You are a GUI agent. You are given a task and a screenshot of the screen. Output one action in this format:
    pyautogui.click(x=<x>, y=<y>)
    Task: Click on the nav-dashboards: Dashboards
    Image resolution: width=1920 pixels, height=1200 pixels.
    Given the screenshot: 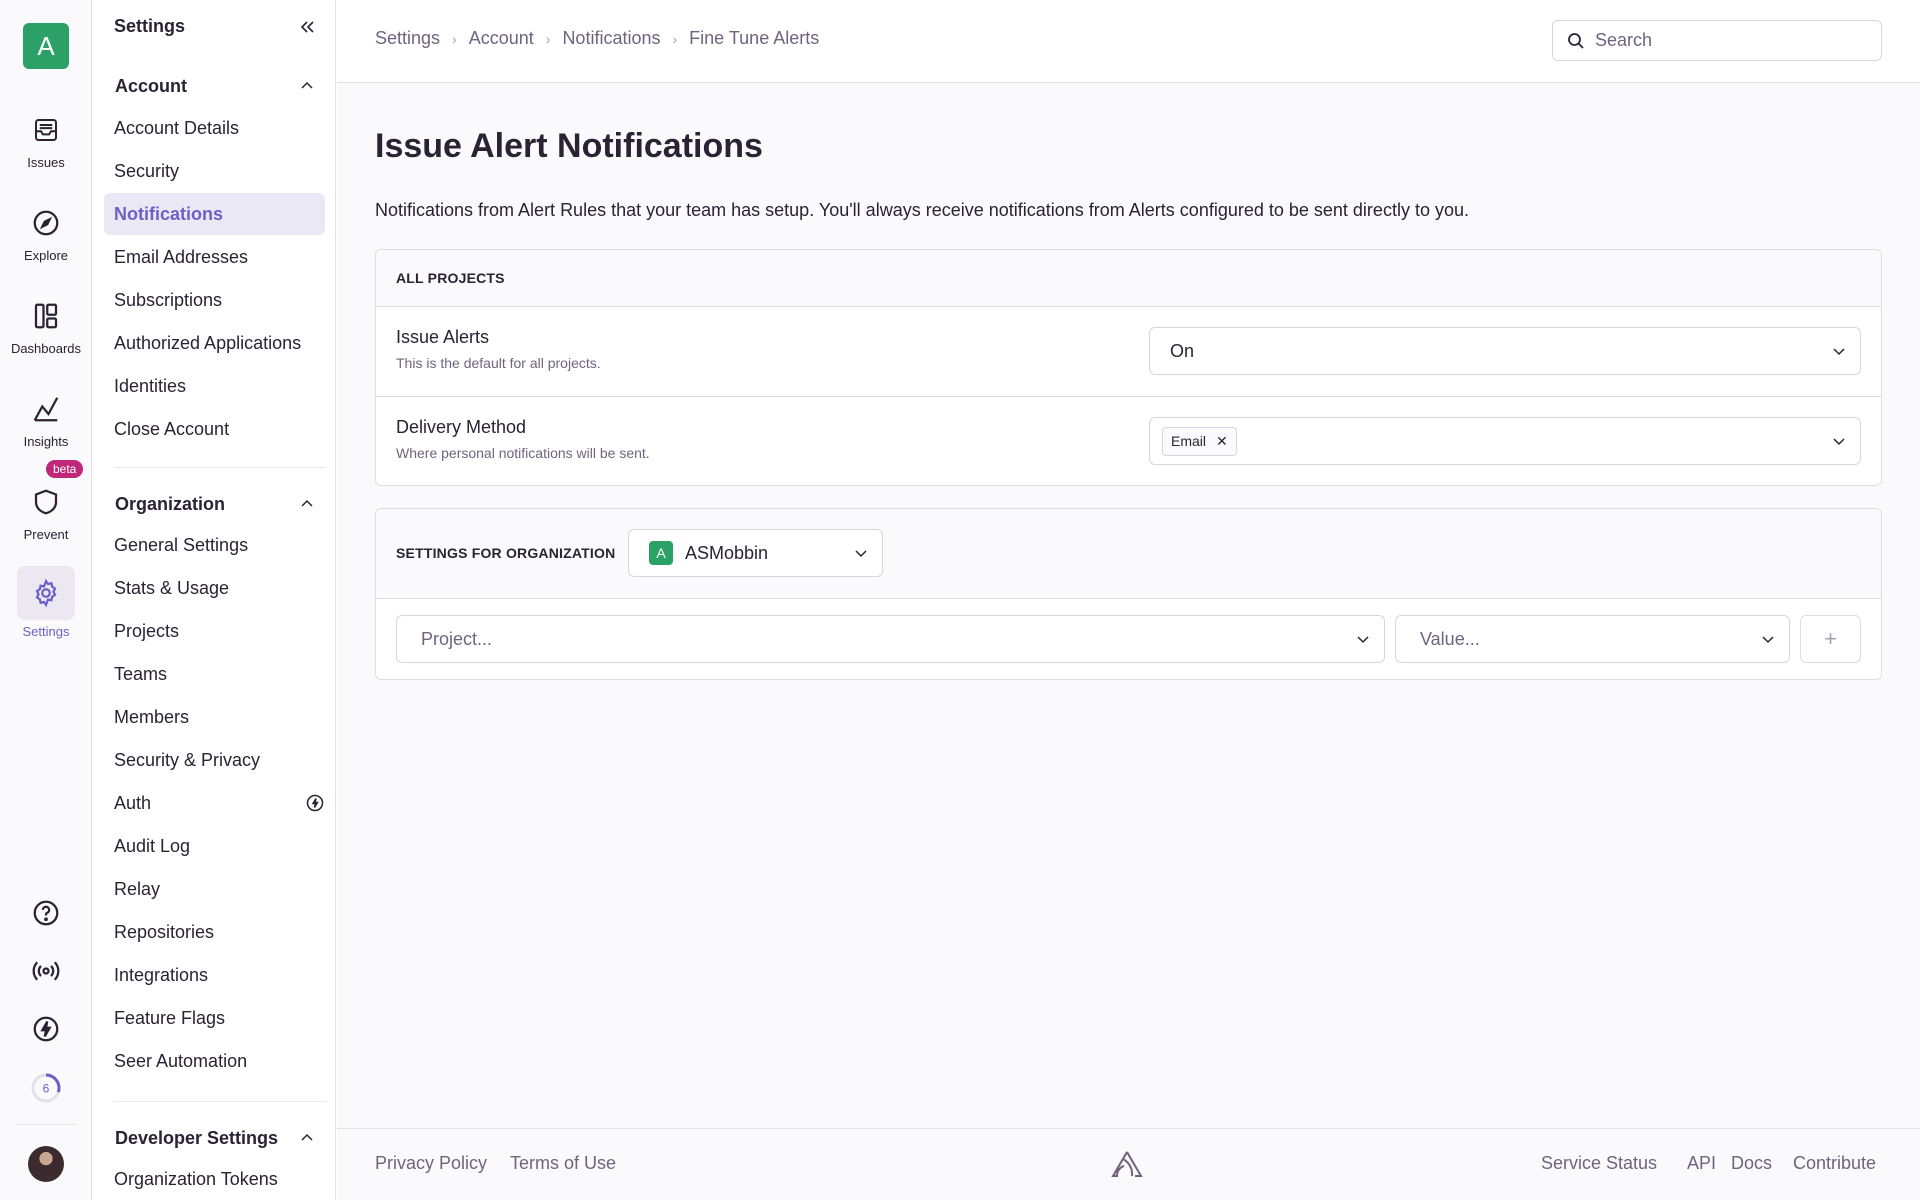 What is the action you would take?
    pyautogui.click(x=46, y=322)
    